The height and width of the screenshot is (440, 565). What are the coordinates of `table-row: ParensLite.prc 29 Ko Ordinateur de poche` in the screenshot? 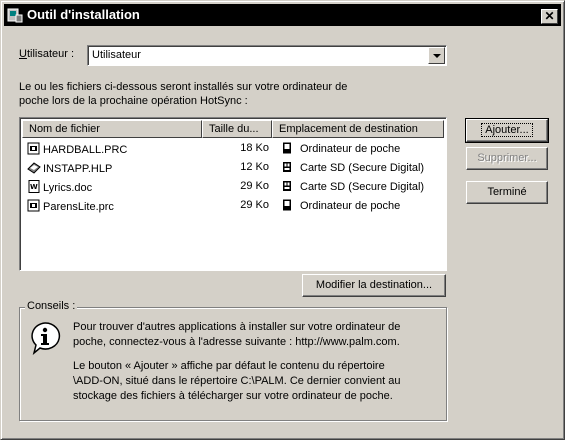 It's located at (234, 205).